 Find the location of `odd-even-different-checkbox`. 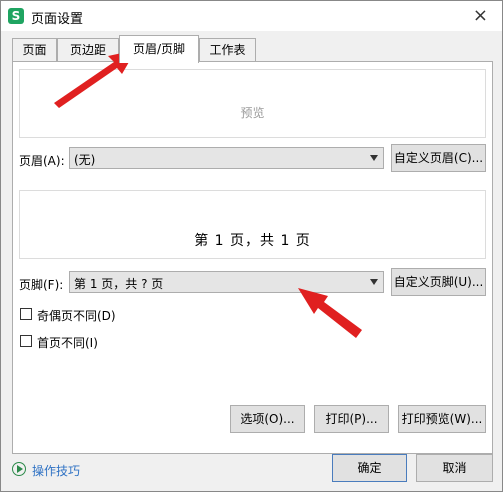

odd-even-different-checkbox is located at coordinates (26, 314).